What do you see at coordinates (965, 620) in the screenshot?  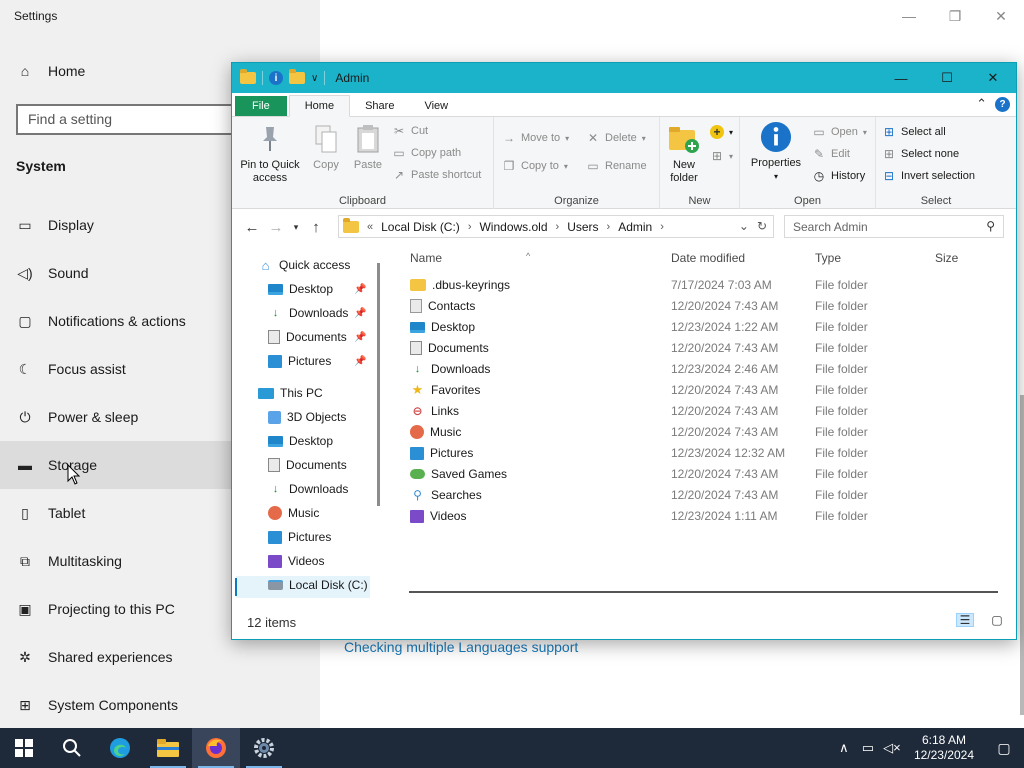 I see `details-view-icon: ☰` at bounding box center [965, 620].